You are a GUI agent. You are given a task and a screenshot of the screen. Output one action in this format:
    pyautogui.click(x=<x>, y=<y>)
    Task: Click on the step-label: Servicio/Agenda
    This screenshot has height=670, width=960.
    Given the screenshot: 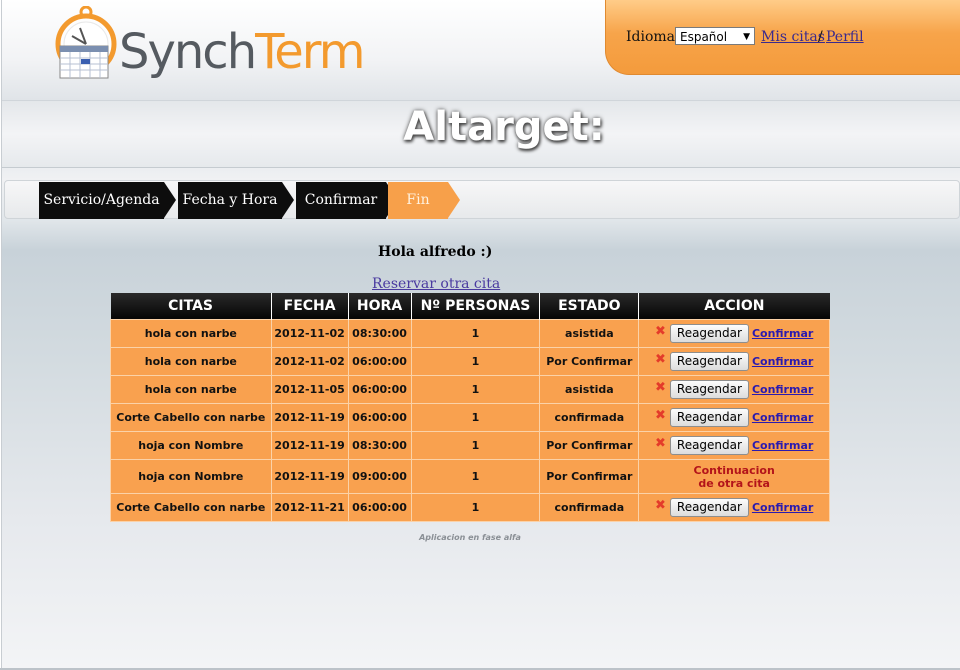 What is the action you would take?
    pyautogui.click(x=101, y=200)
    